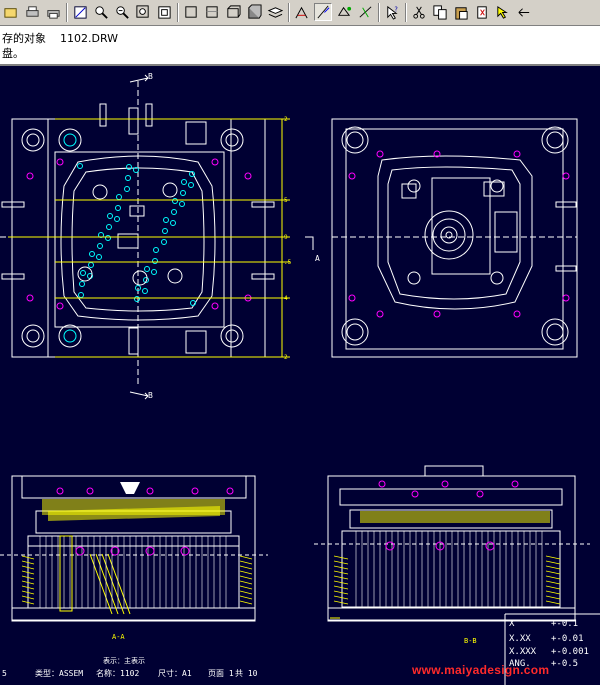 This screenshot has height=685, width=600. Describe the element at coordinates (246, 673) in the screenshot. I see `title-of: 共 10` at that location.